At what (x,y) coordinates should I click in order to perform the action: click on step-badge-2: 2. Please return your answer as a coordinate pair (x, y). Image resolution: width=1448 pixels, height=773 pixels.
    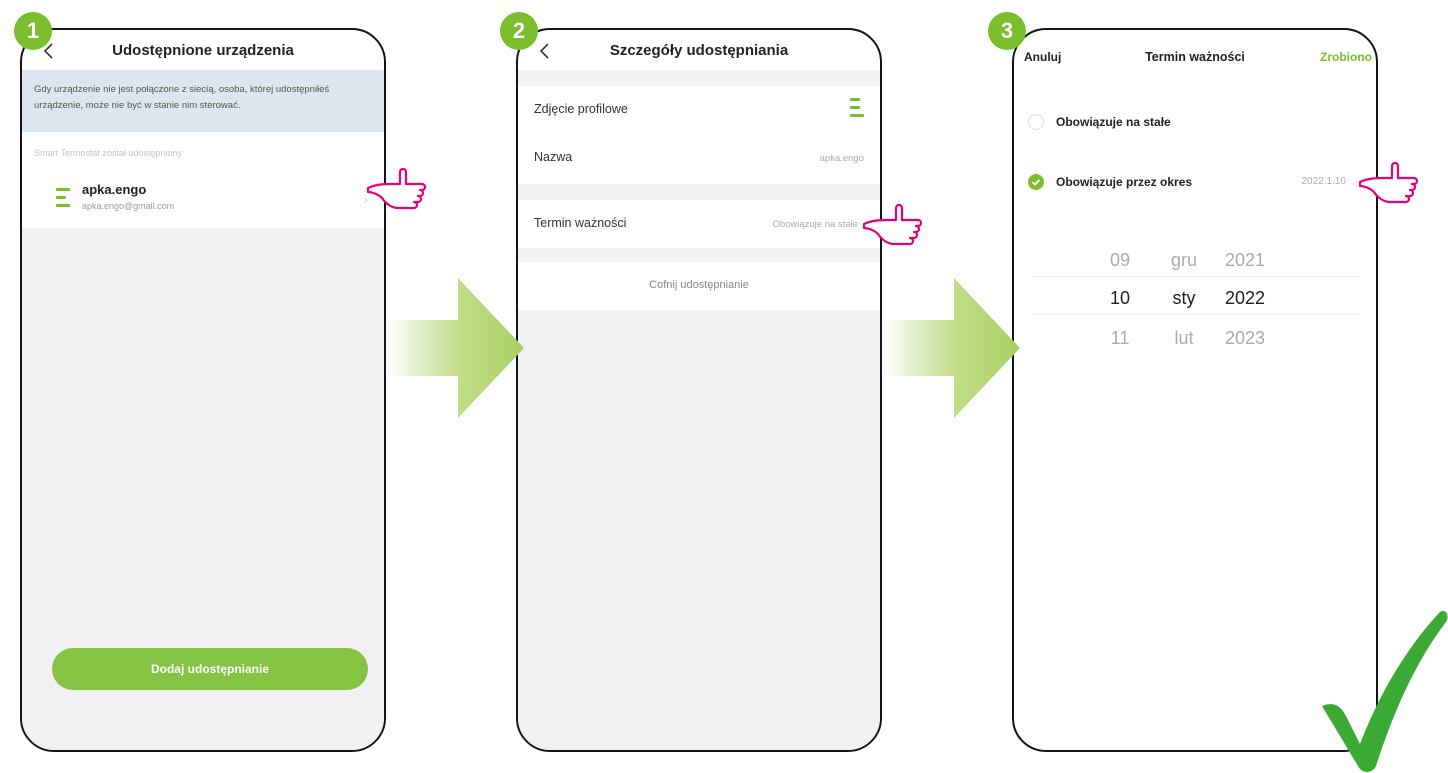
    Looking at the image, I should click on (519, 31).